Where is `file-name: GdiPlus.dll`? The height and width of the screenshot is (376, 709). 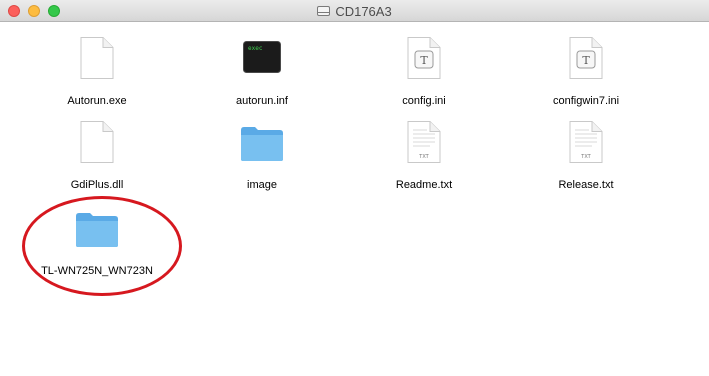
file-name: GdiPlus.dll is located at coordinates (97, 185).